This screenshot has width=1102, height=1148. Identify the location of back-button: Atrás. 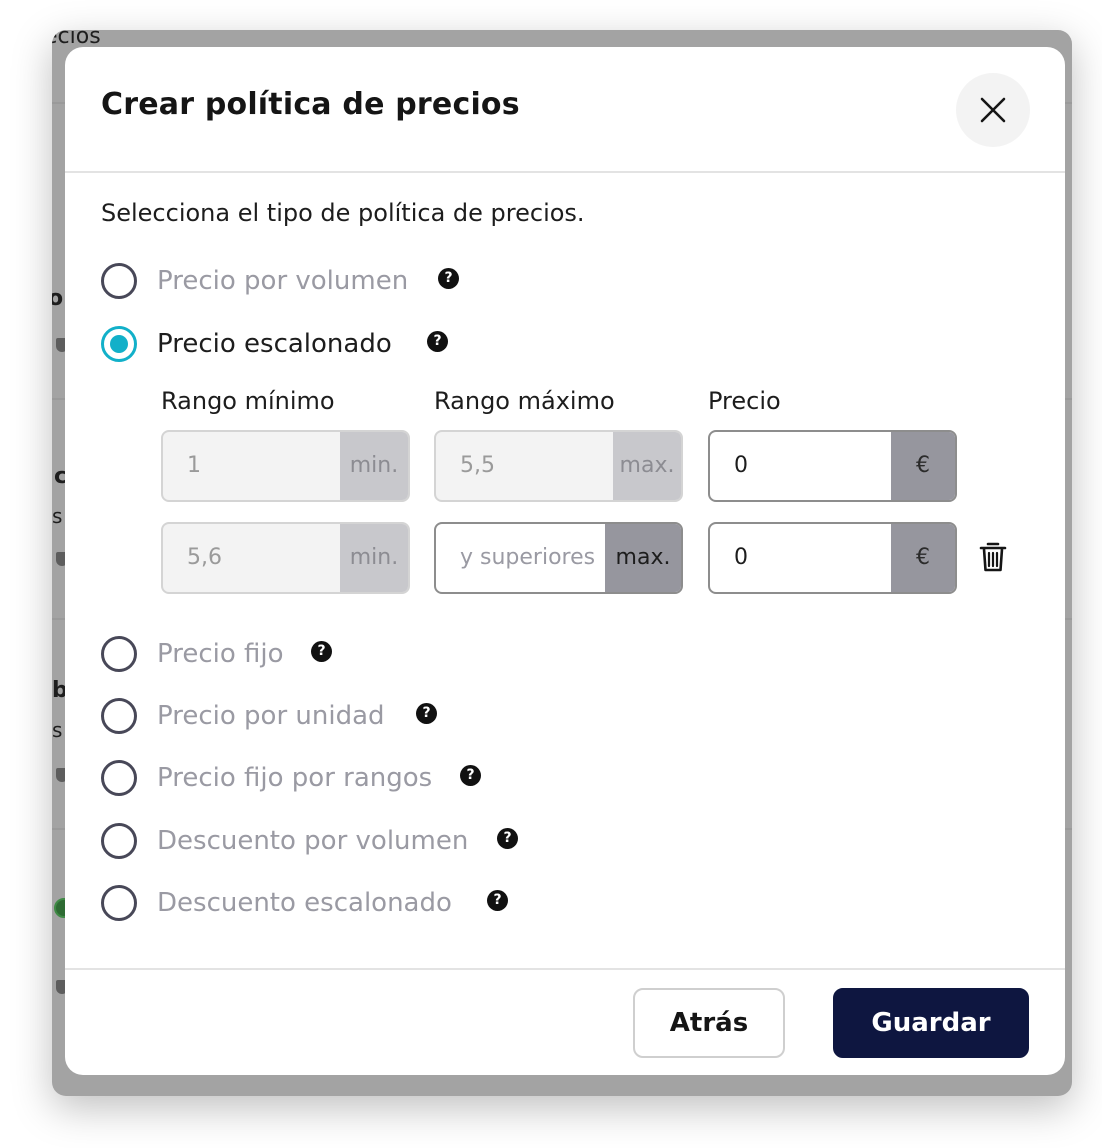
(709, 1023).